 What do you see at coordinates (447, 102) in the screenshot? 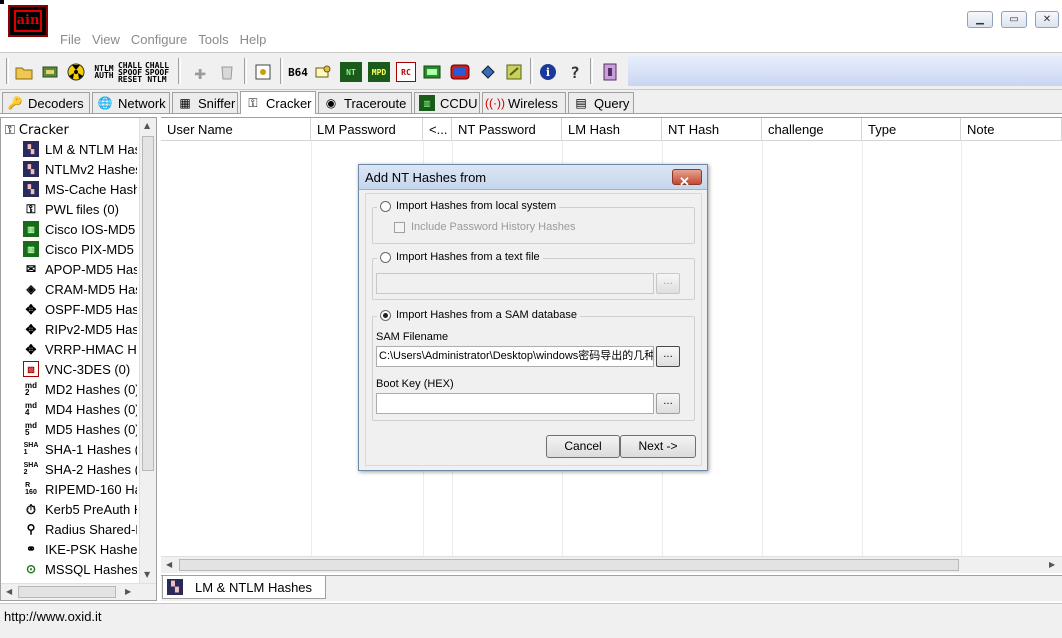
I see `tab-ccdu: ▥ CCDU` at bounding box center [447, 102].